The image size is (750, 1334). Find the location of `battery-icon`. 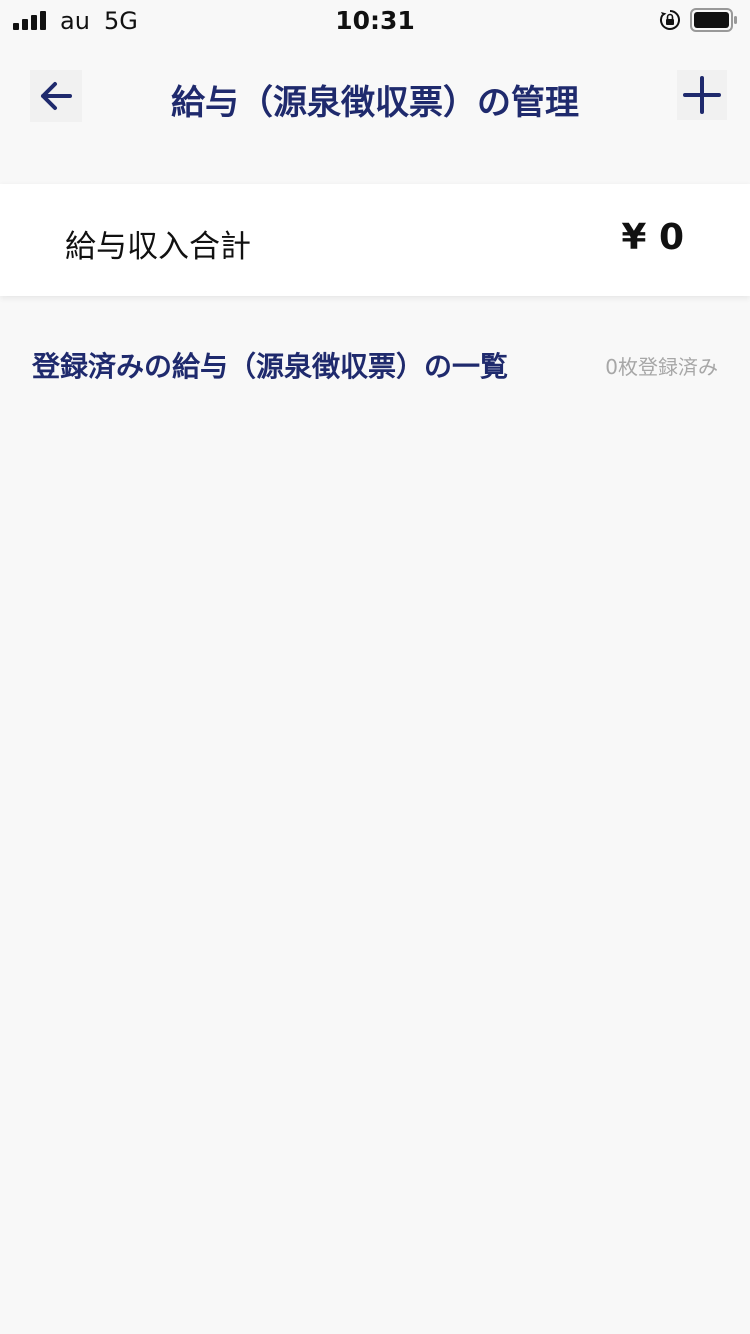

battery-icon is located at coordinates (713, 20).